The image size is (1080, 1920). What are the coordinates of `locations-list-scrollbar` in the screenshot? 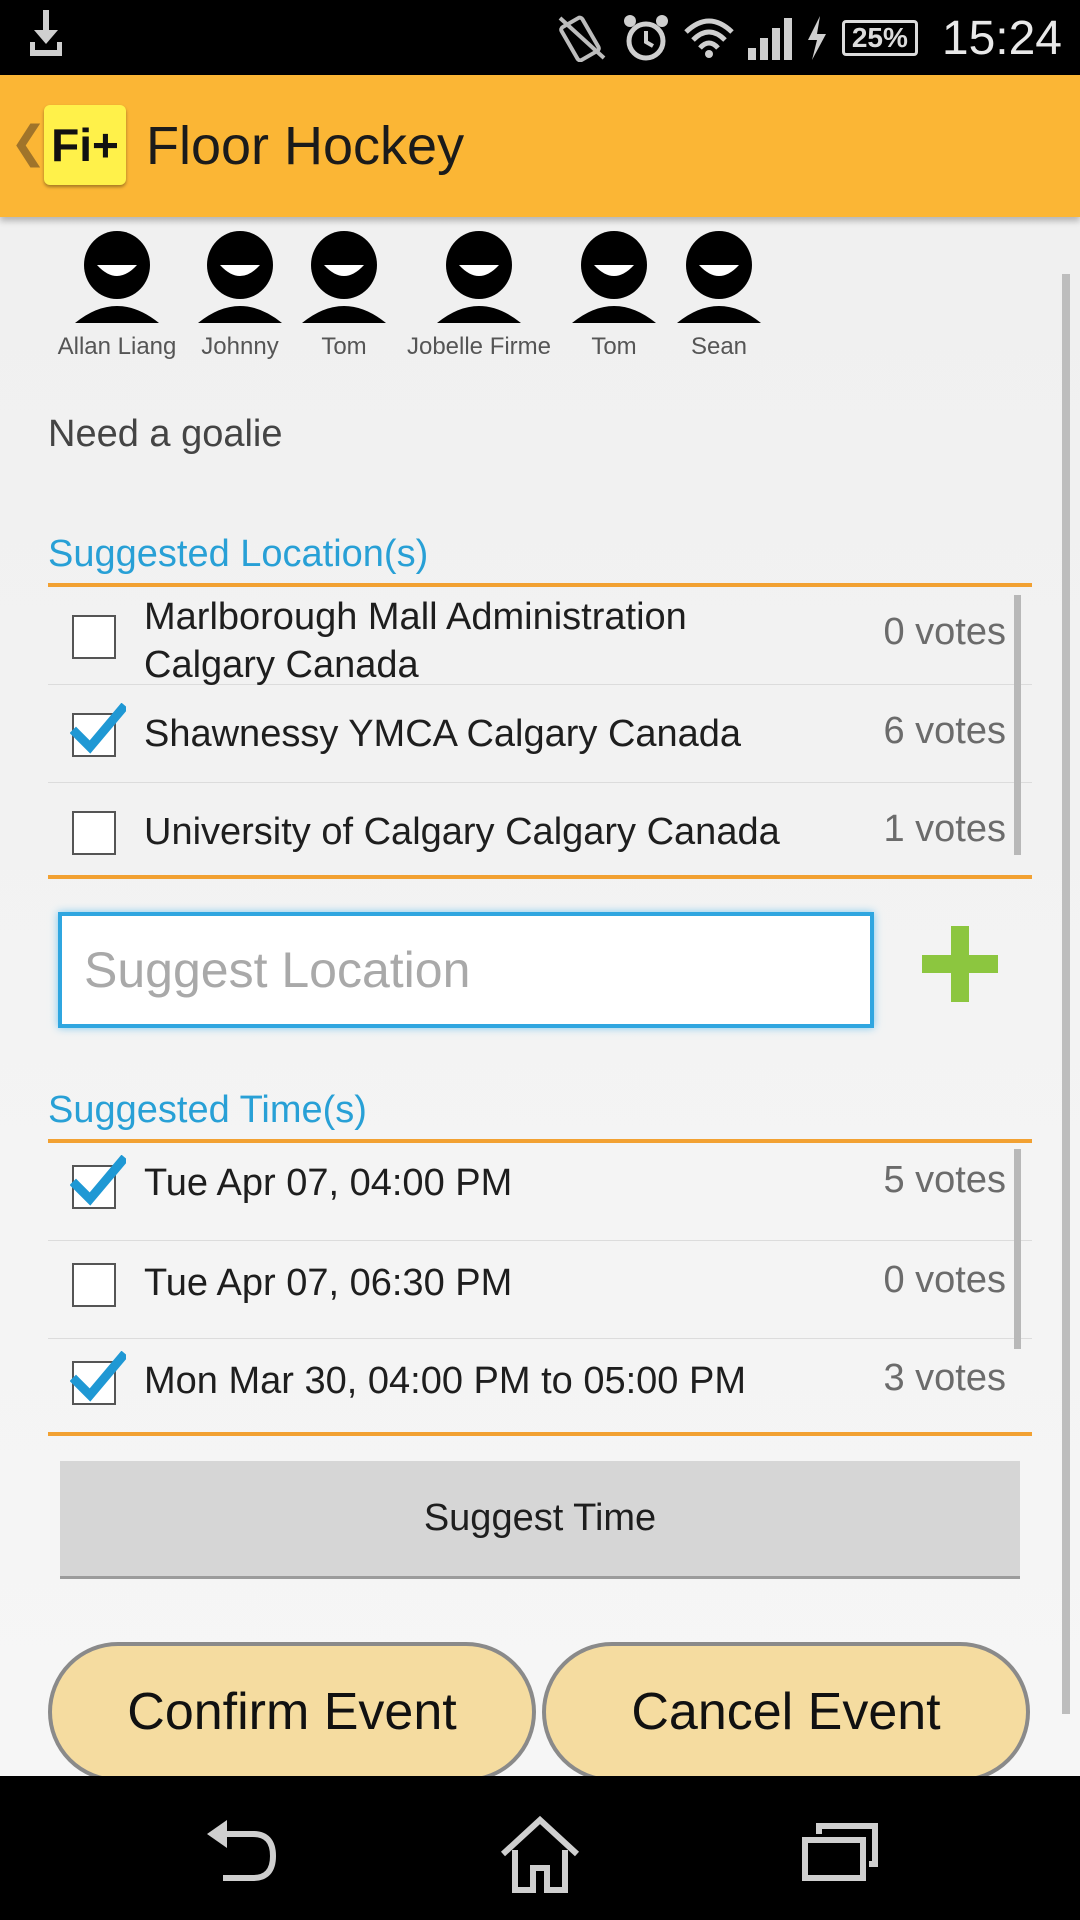 It's located at (1017, 725).